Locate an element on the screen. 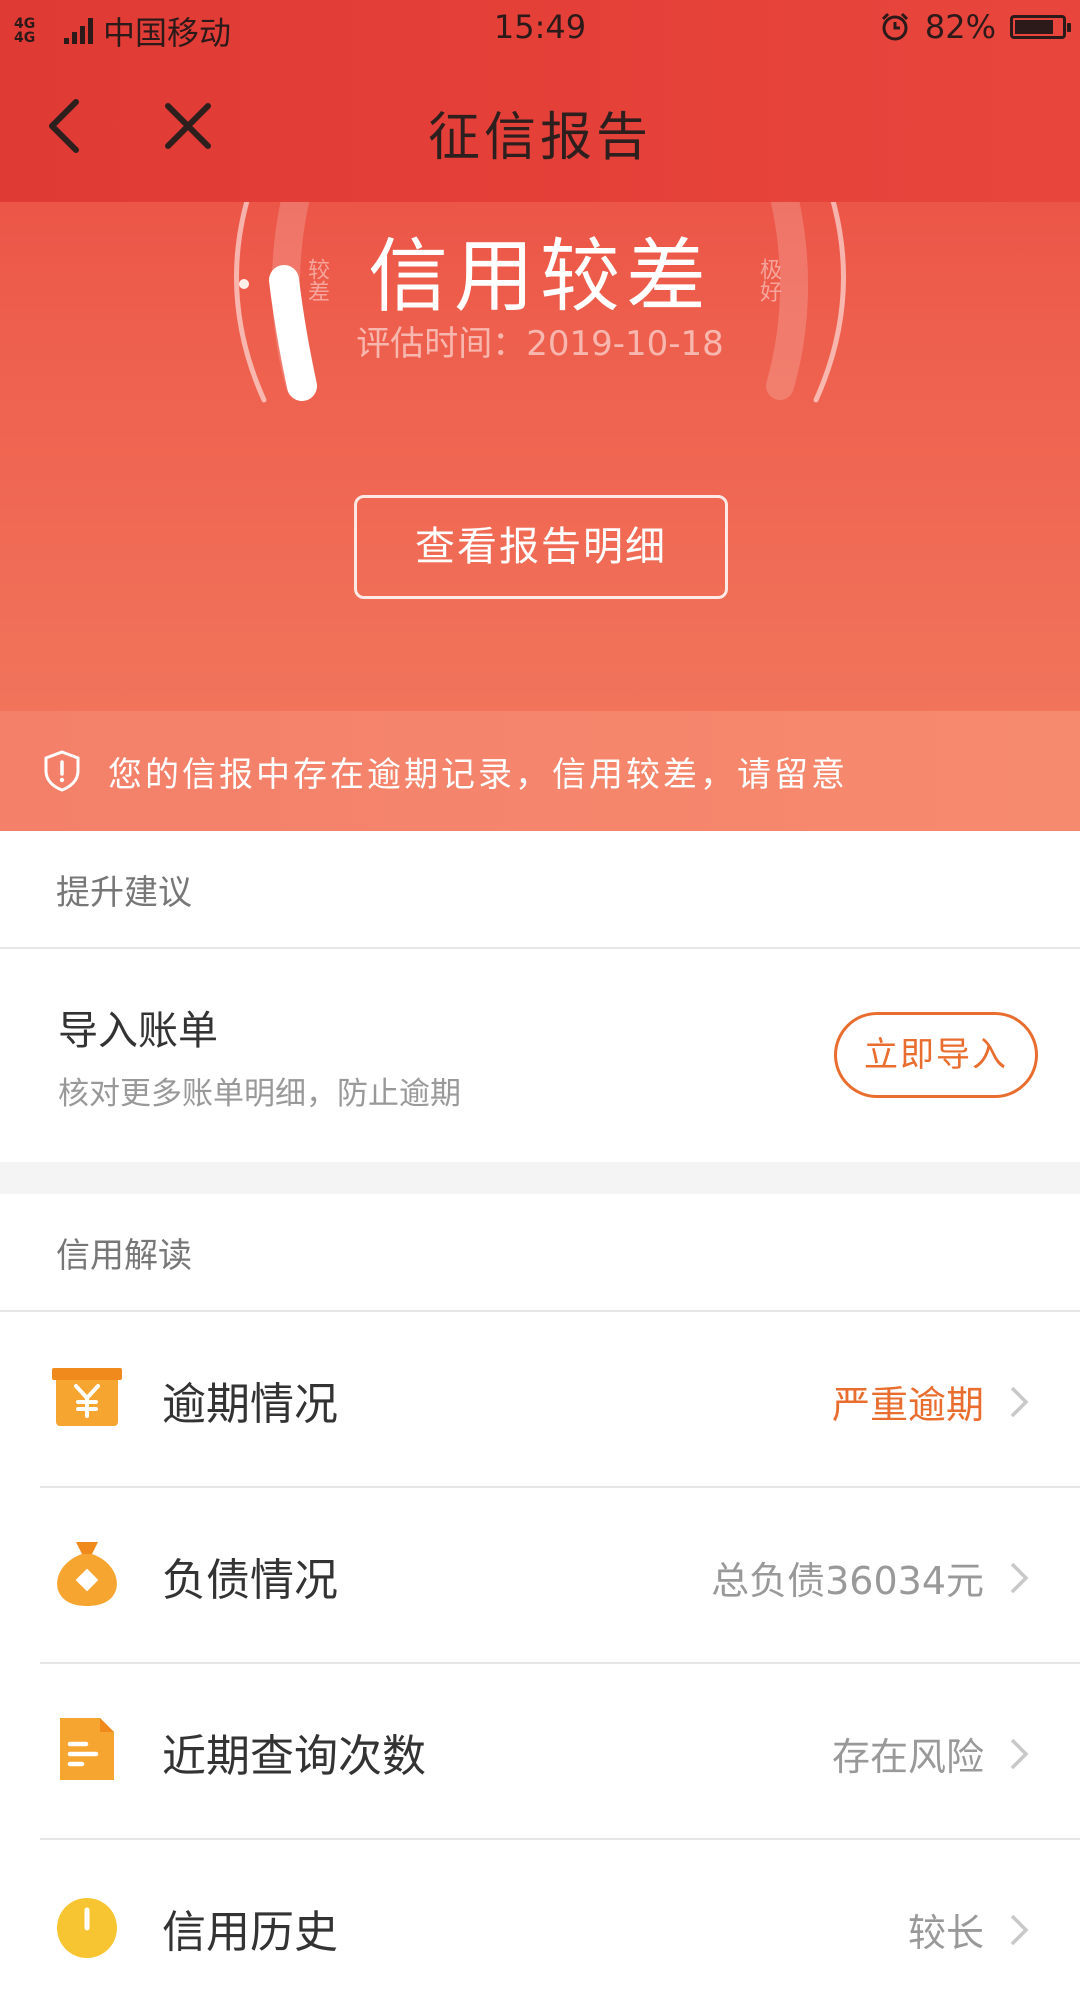 This screenshot has height=2016, width=1080. status-bar: 4G 4G 中国移动 15:49 82% is located at coordinates (540, 28).